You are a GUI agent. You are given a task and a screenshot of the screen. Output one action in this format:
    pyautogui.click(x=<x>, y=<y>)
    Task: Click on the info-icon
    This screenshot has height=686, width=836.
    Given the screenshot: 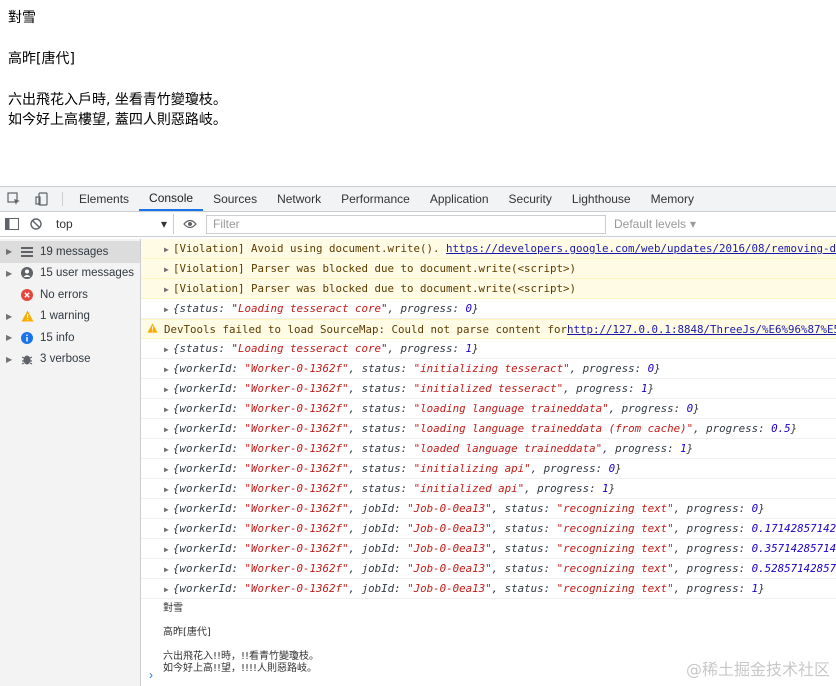 What is the action you would take?
    pyautogui.click(x=27, y=338)
    